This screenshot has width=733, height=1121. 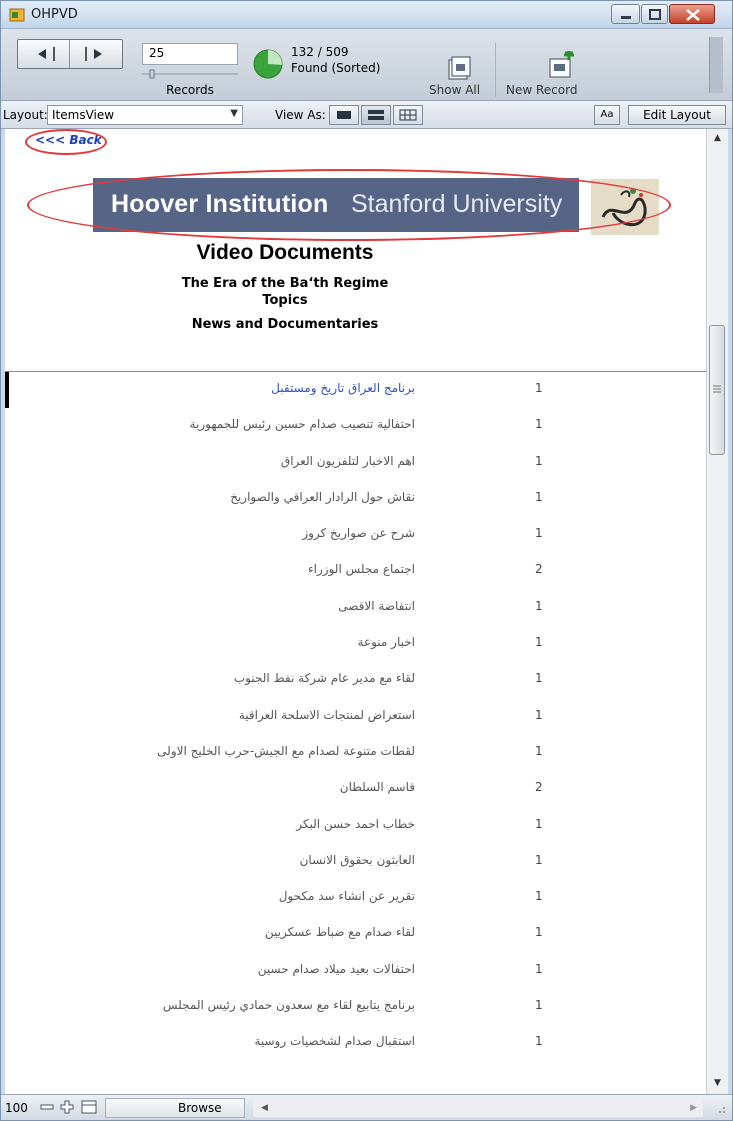 What do you see at coordinates (716, 65) in the screenshot?
I see `toolbar-customize-grip` at bounding box center [716, 65].